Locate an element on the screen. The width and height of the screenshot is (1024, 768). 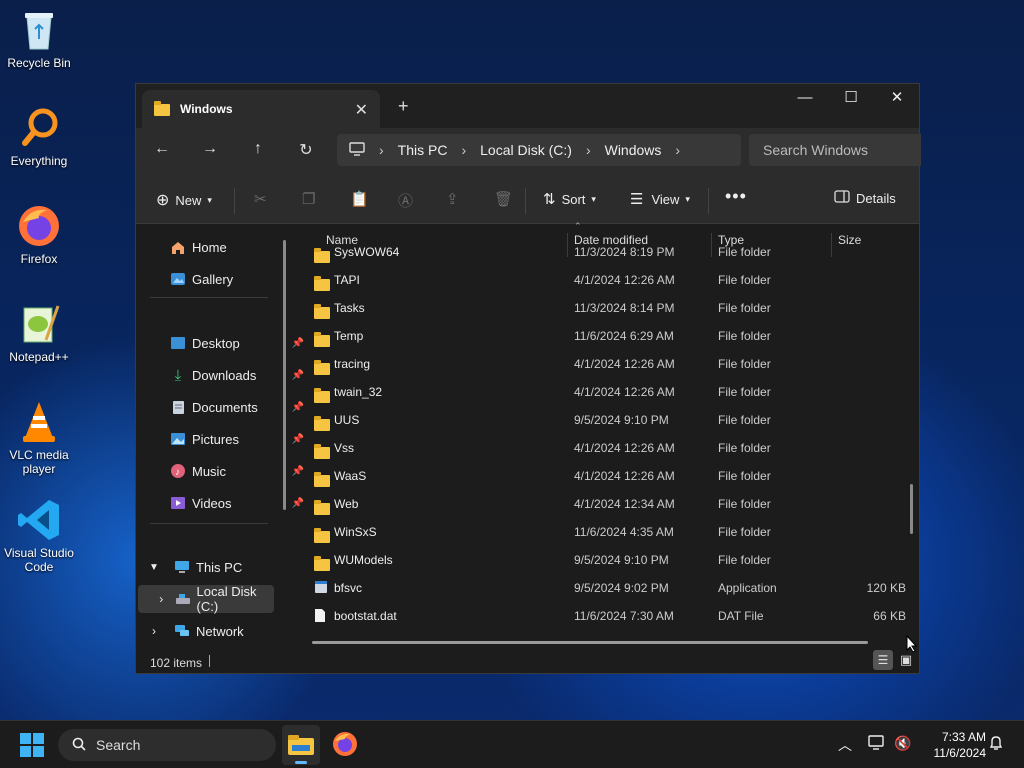
folder-icon is located at coordinates (322, 449).